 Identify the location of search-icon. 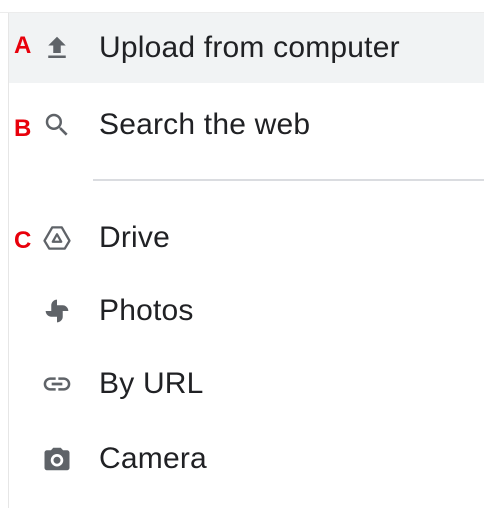
(57, 125).